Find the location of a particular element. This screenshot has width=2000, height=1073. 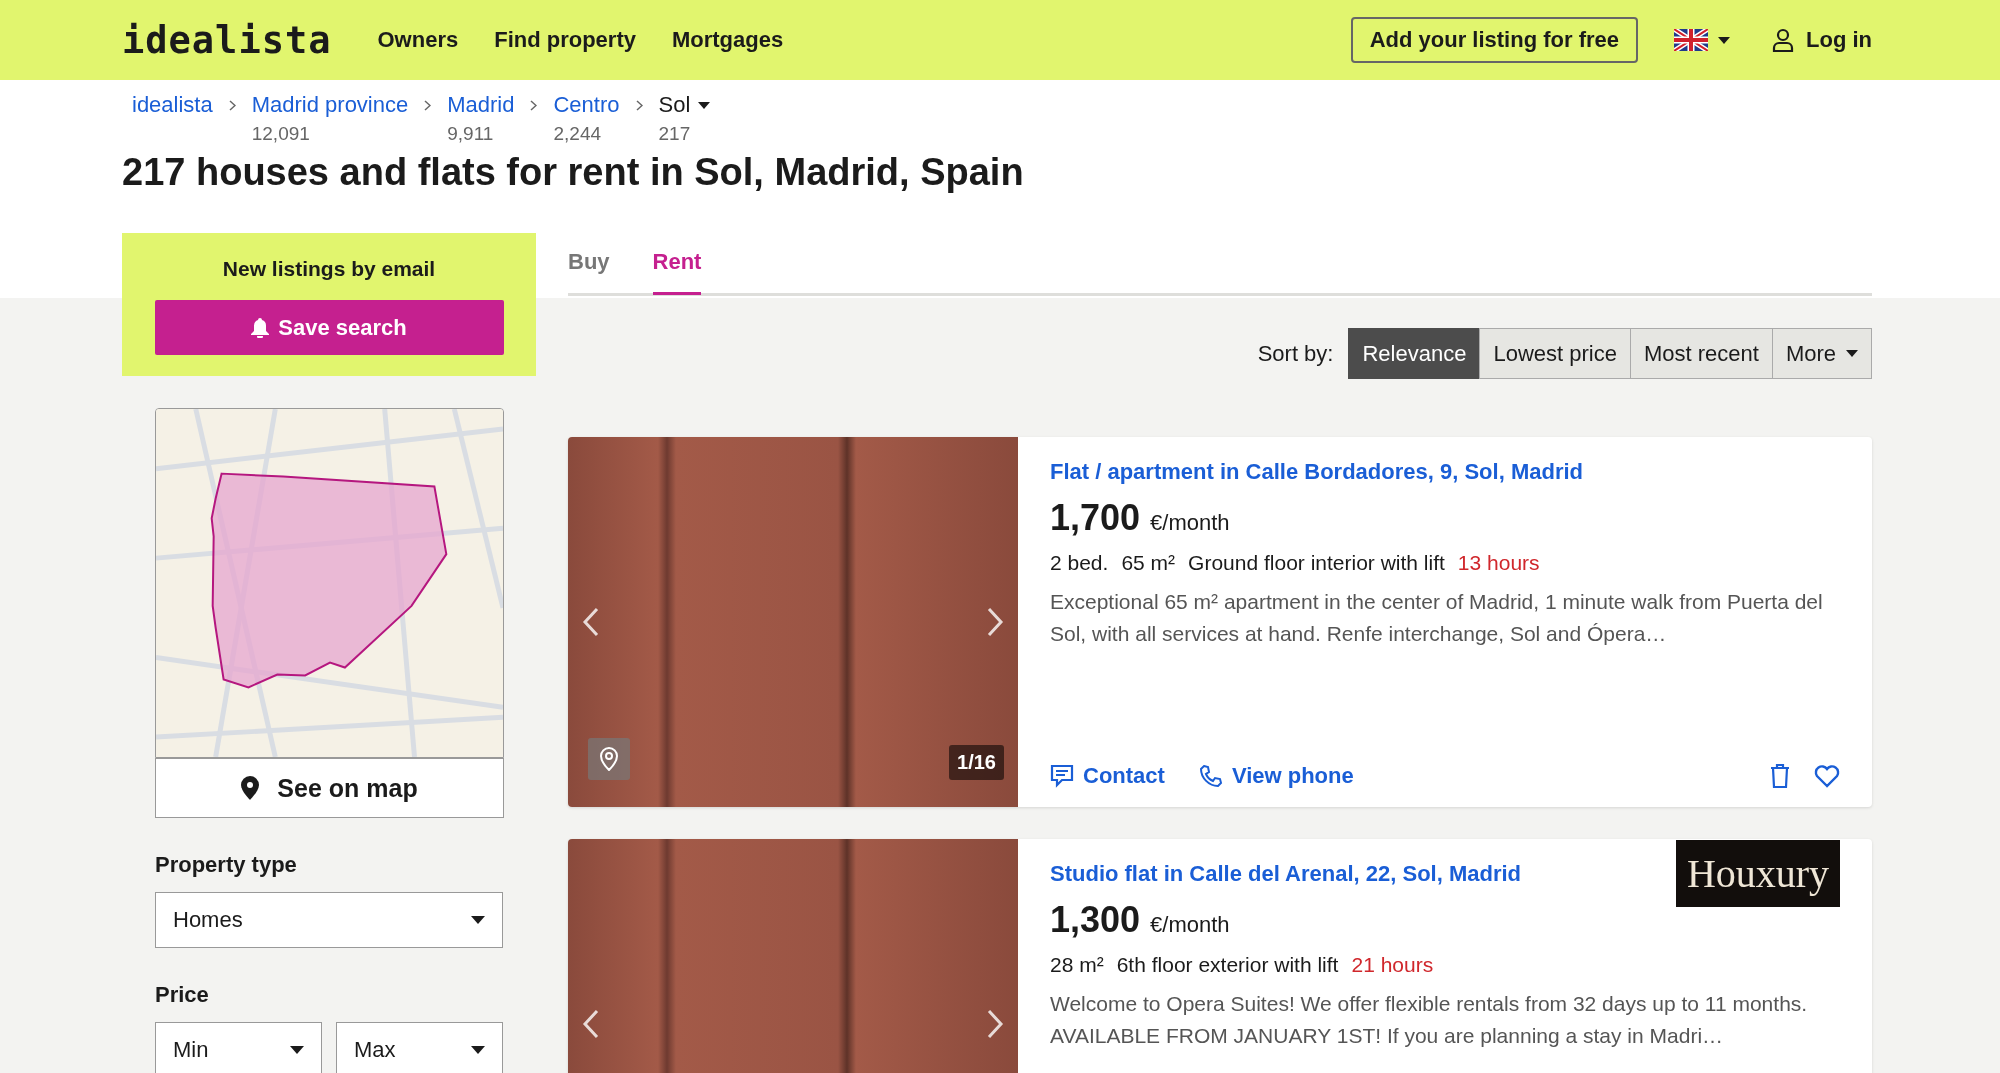

alert-title: New listings by email is located at coordinates (329, 269).